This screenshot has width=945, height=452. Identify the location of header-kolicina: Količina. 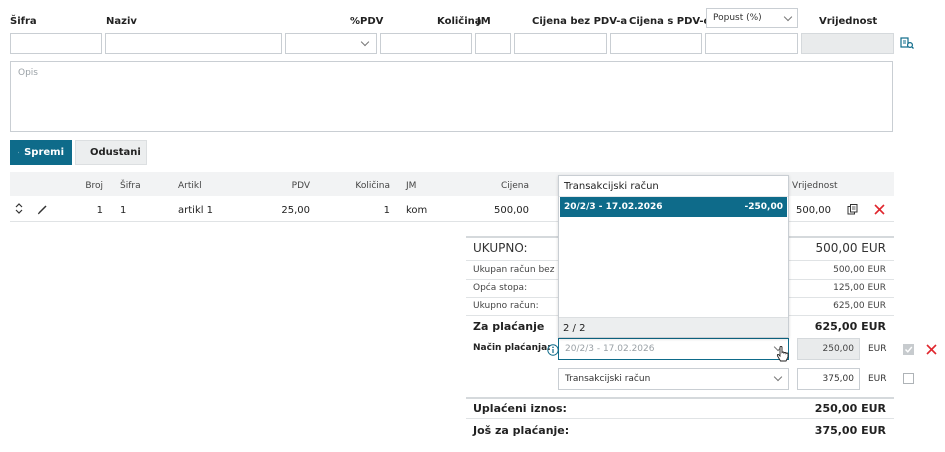
(459, 21).